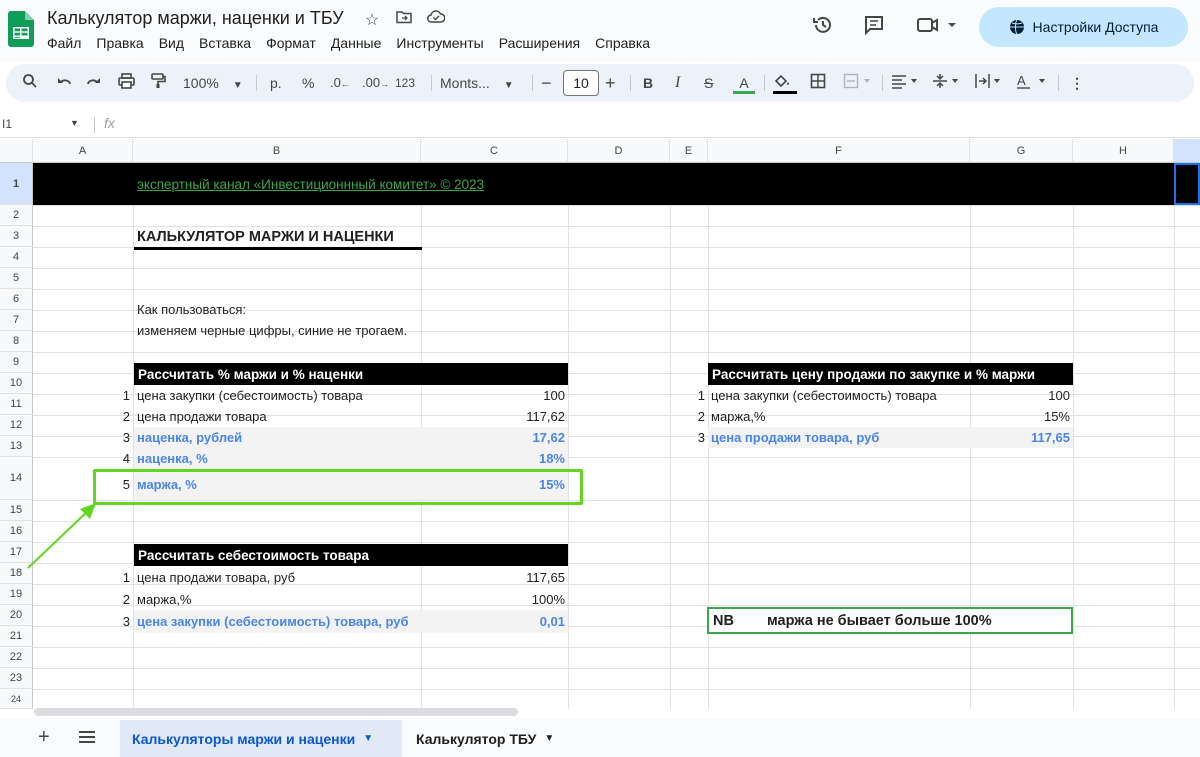 Image resolution: width=1200 pixels, height=757 pixels. Describe the element at coordinates (291, 43) in the screenshot. I see `menu-format: Формат` at that location.